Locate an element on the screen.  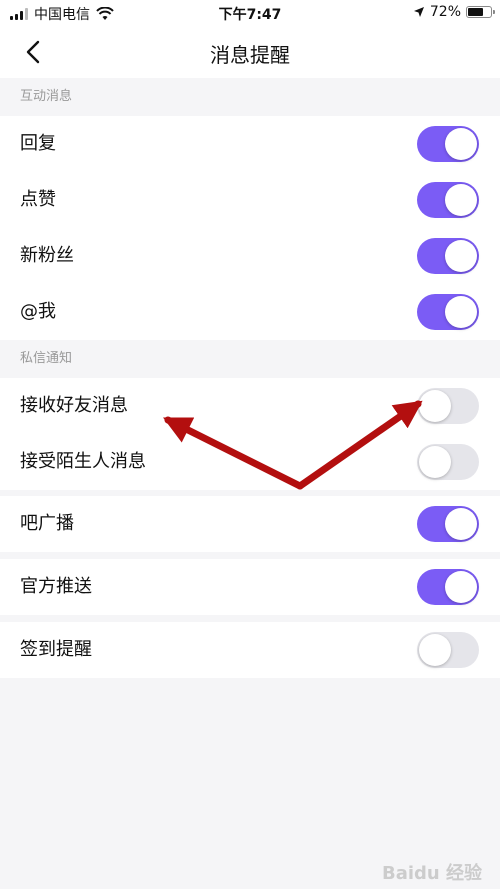
setting-row-friend-messages: 接收好友消息 is located at coordinates (250, 406).